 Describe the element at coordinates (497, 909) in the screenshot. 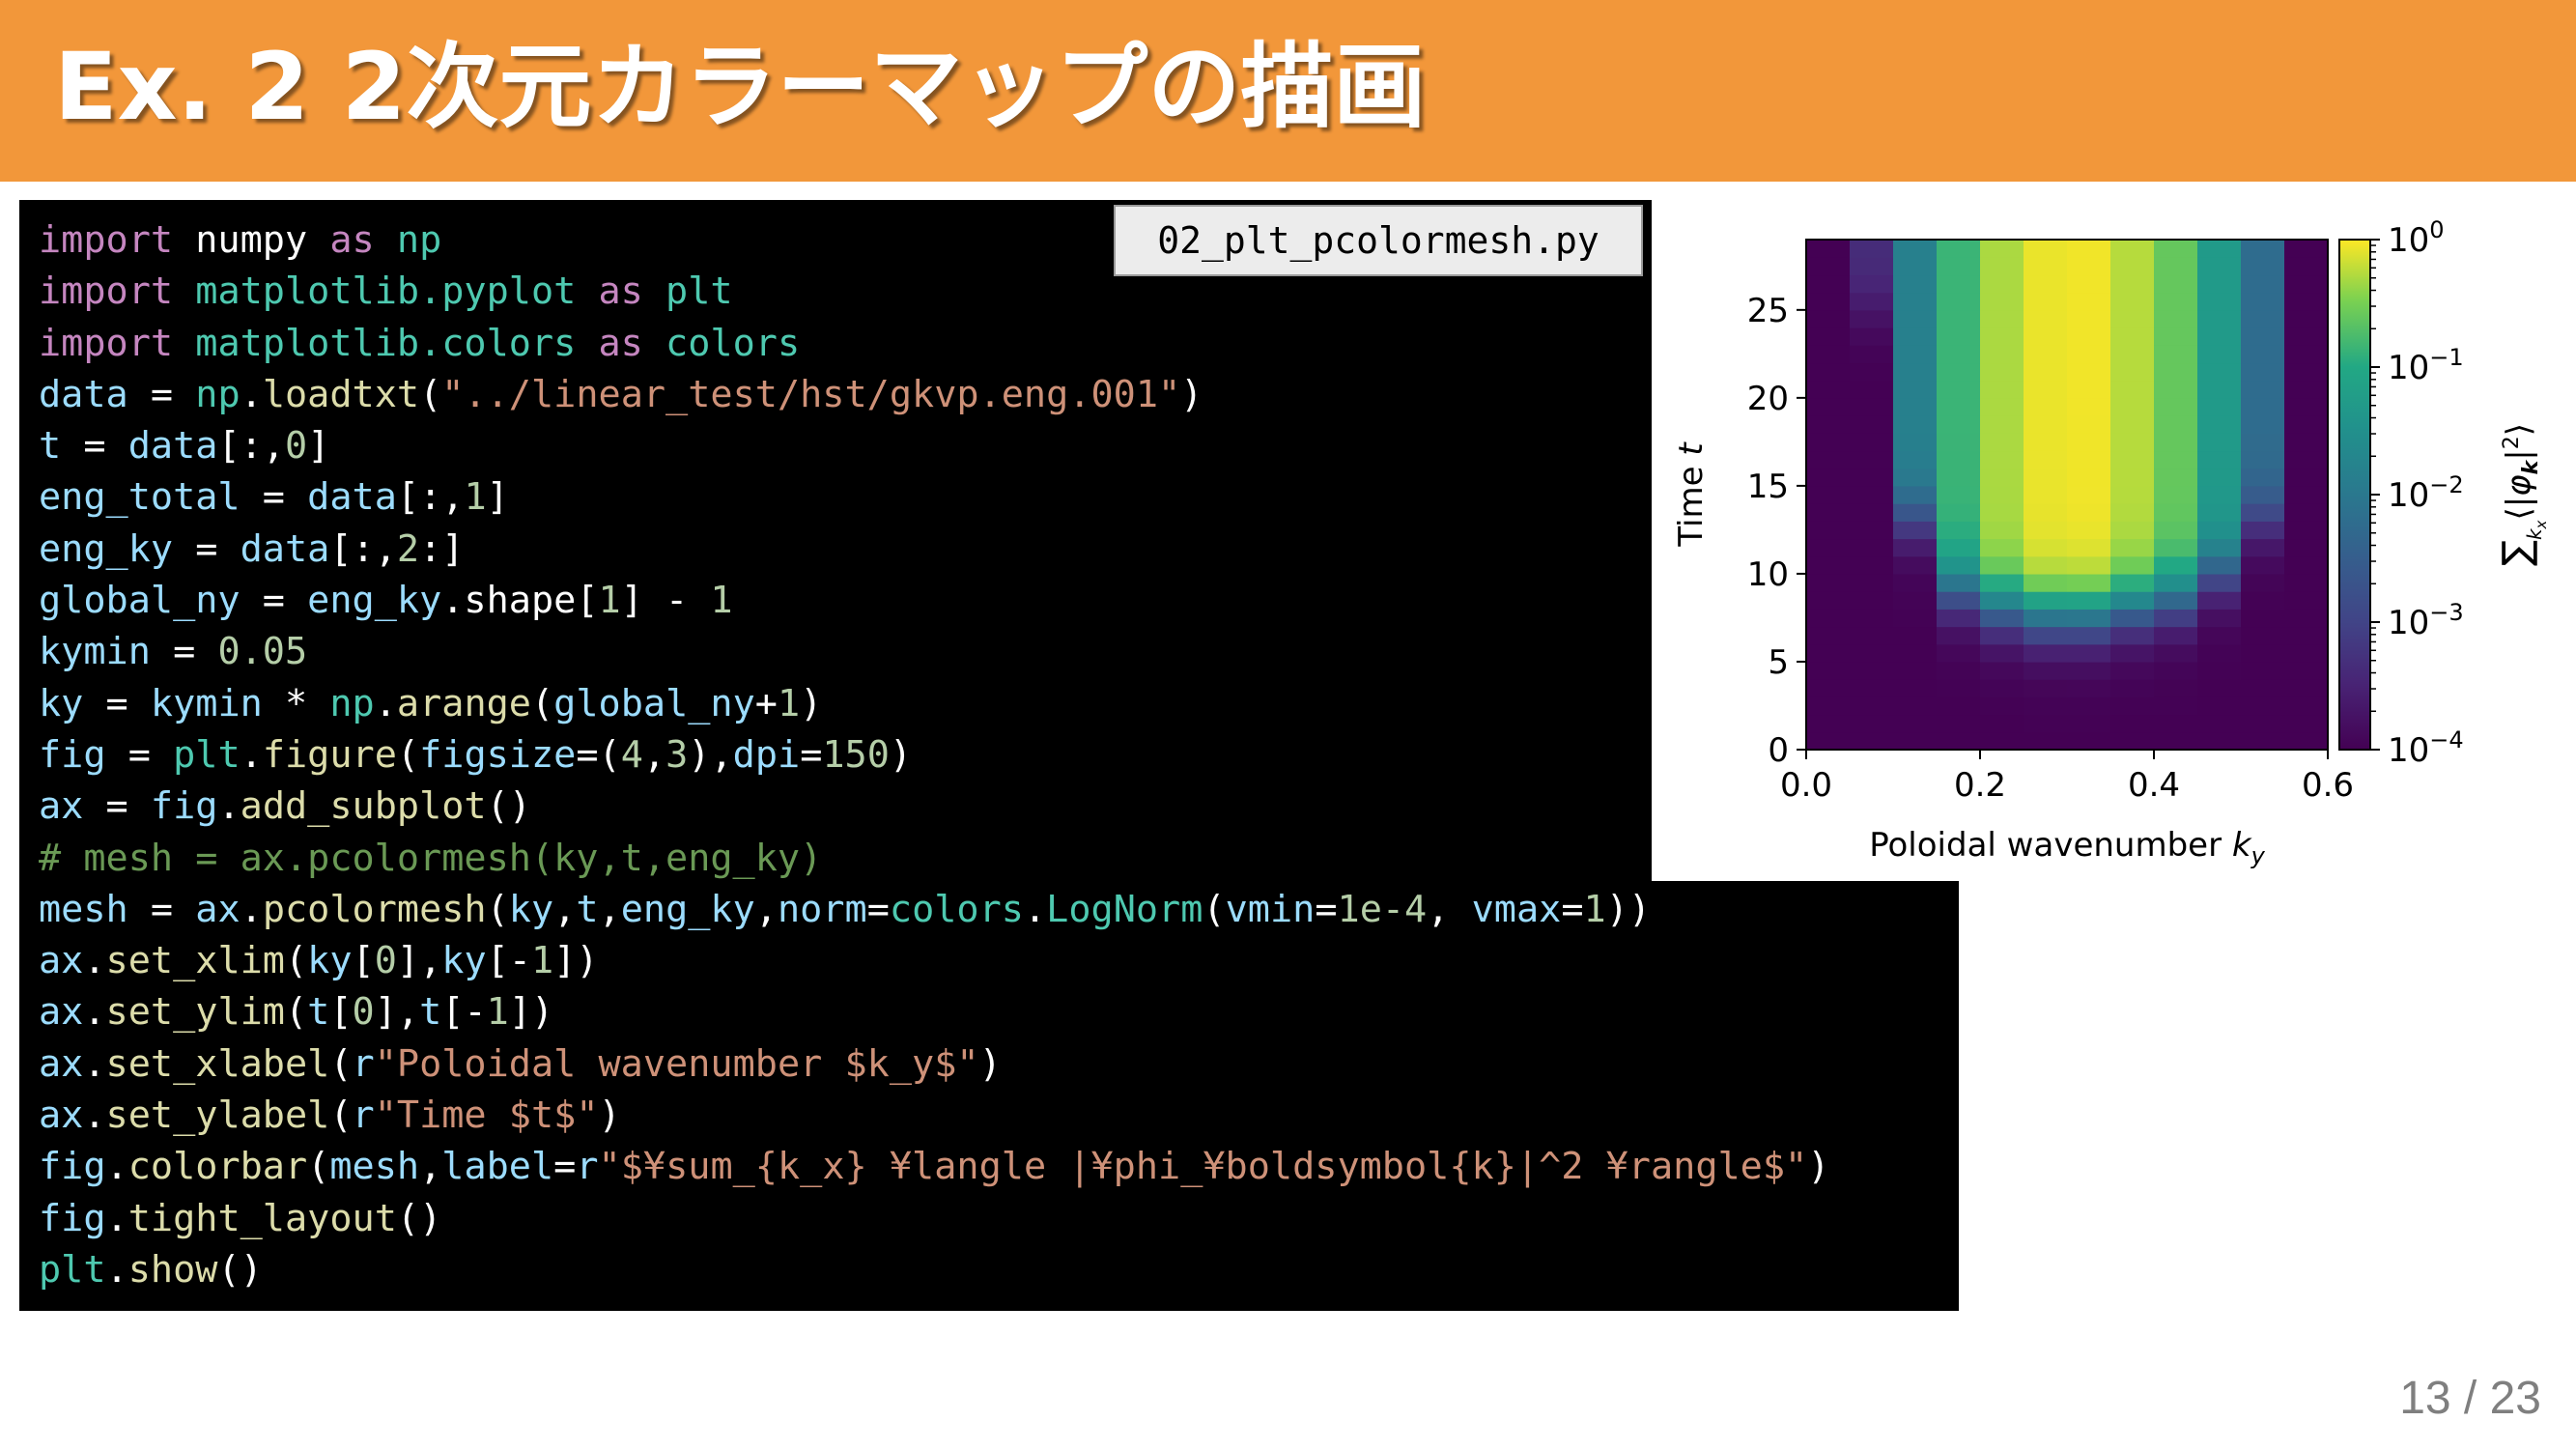

I see `code-token: (` at that location.